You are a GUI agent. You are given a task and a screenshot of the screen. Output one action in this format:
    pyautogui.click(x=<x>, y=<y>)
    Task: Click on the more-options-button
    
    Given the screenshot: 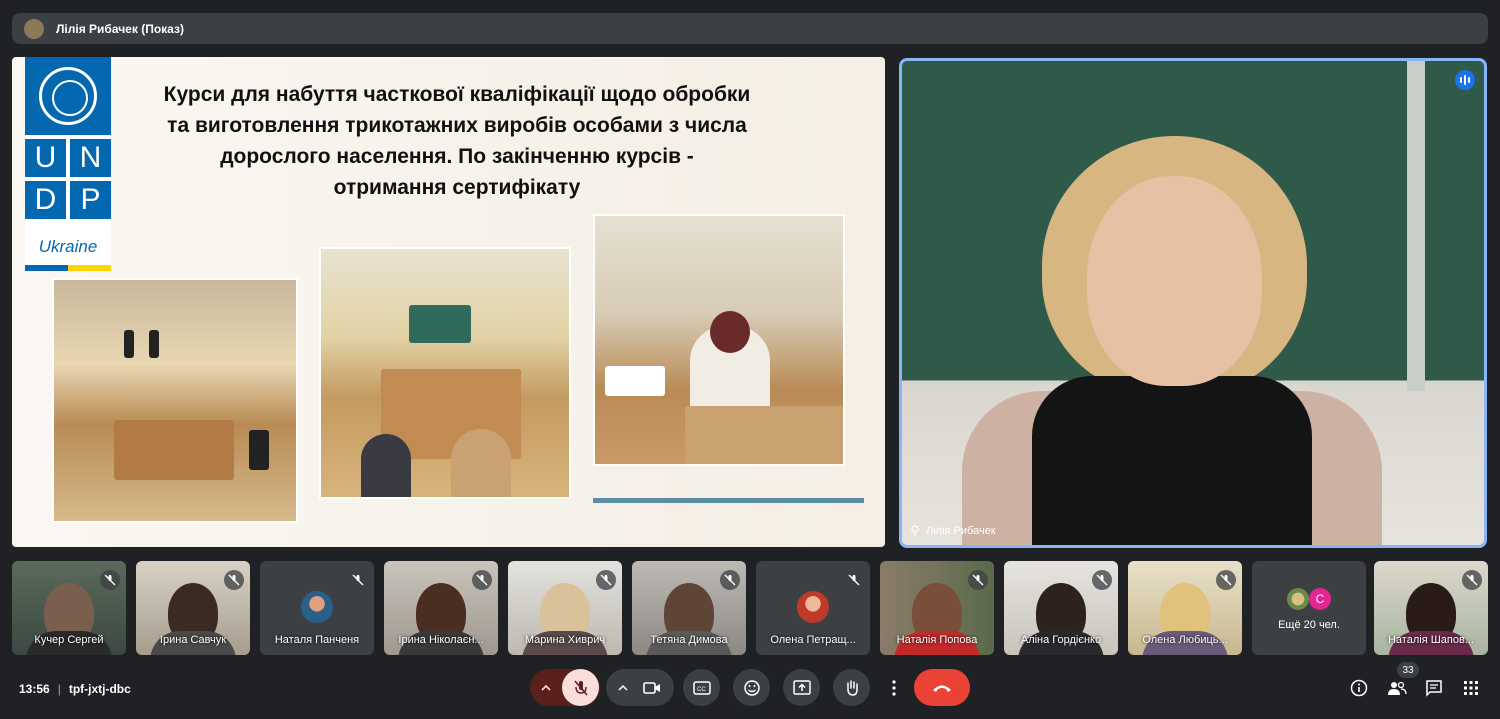 What is the action you would take?
    pyautogui.click(x=893, y=687)
    